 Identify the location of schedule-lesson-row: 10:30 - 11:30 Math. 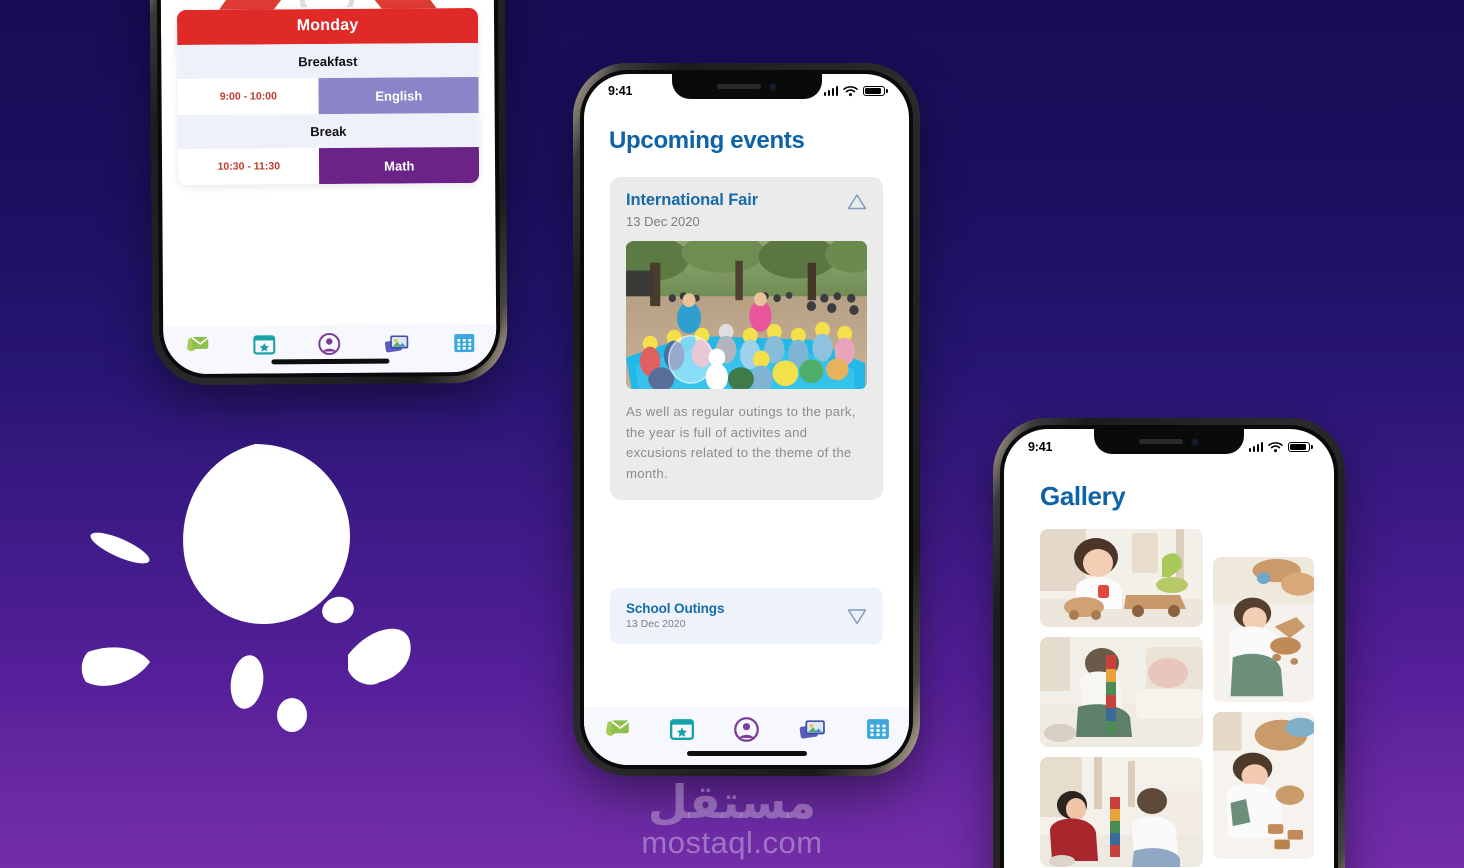
(328, 166).